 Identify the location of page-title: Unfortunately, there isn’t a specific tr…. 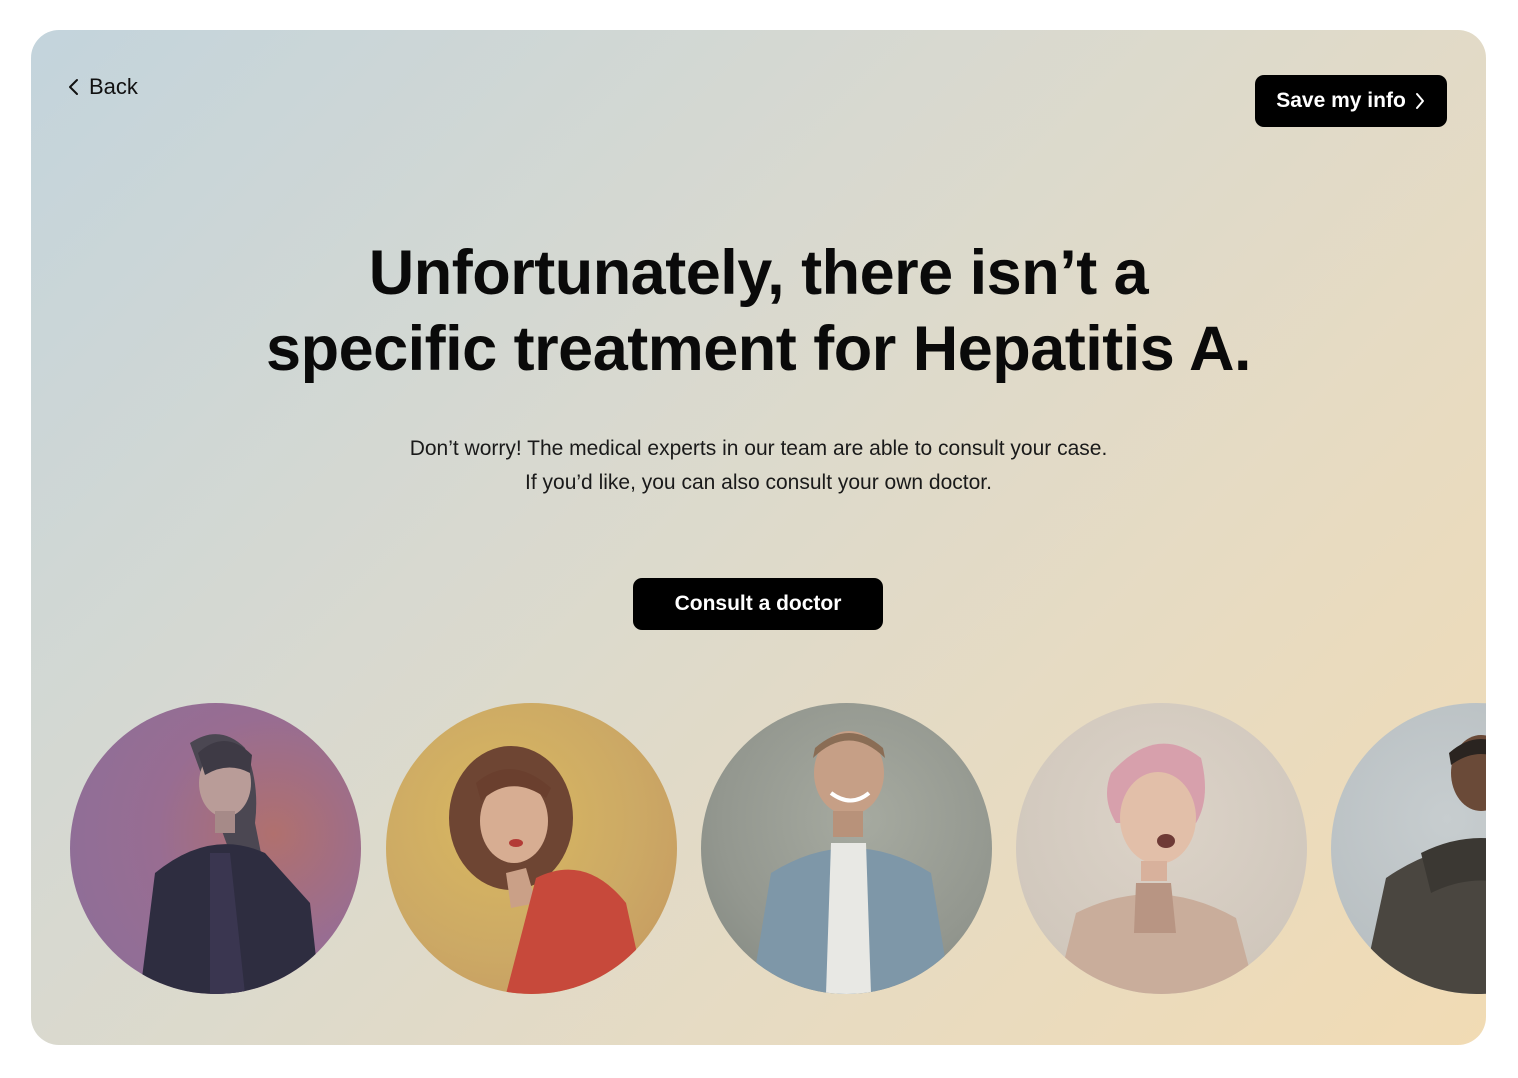
(758, 311).